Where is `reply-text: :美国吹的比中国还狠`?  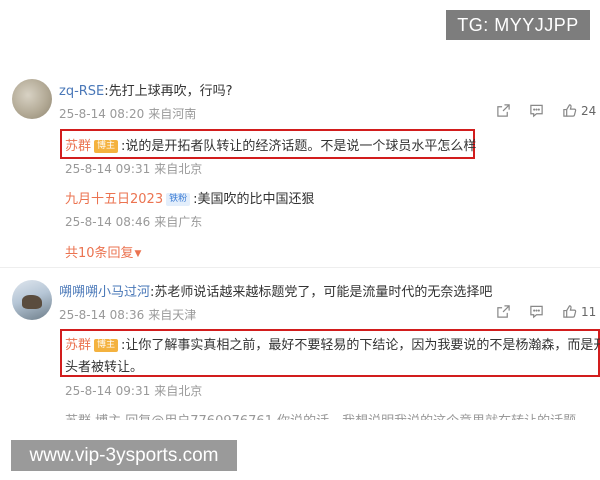 reply-text: :美国吹的比中国还狠 is located at coordinates (254, 199).